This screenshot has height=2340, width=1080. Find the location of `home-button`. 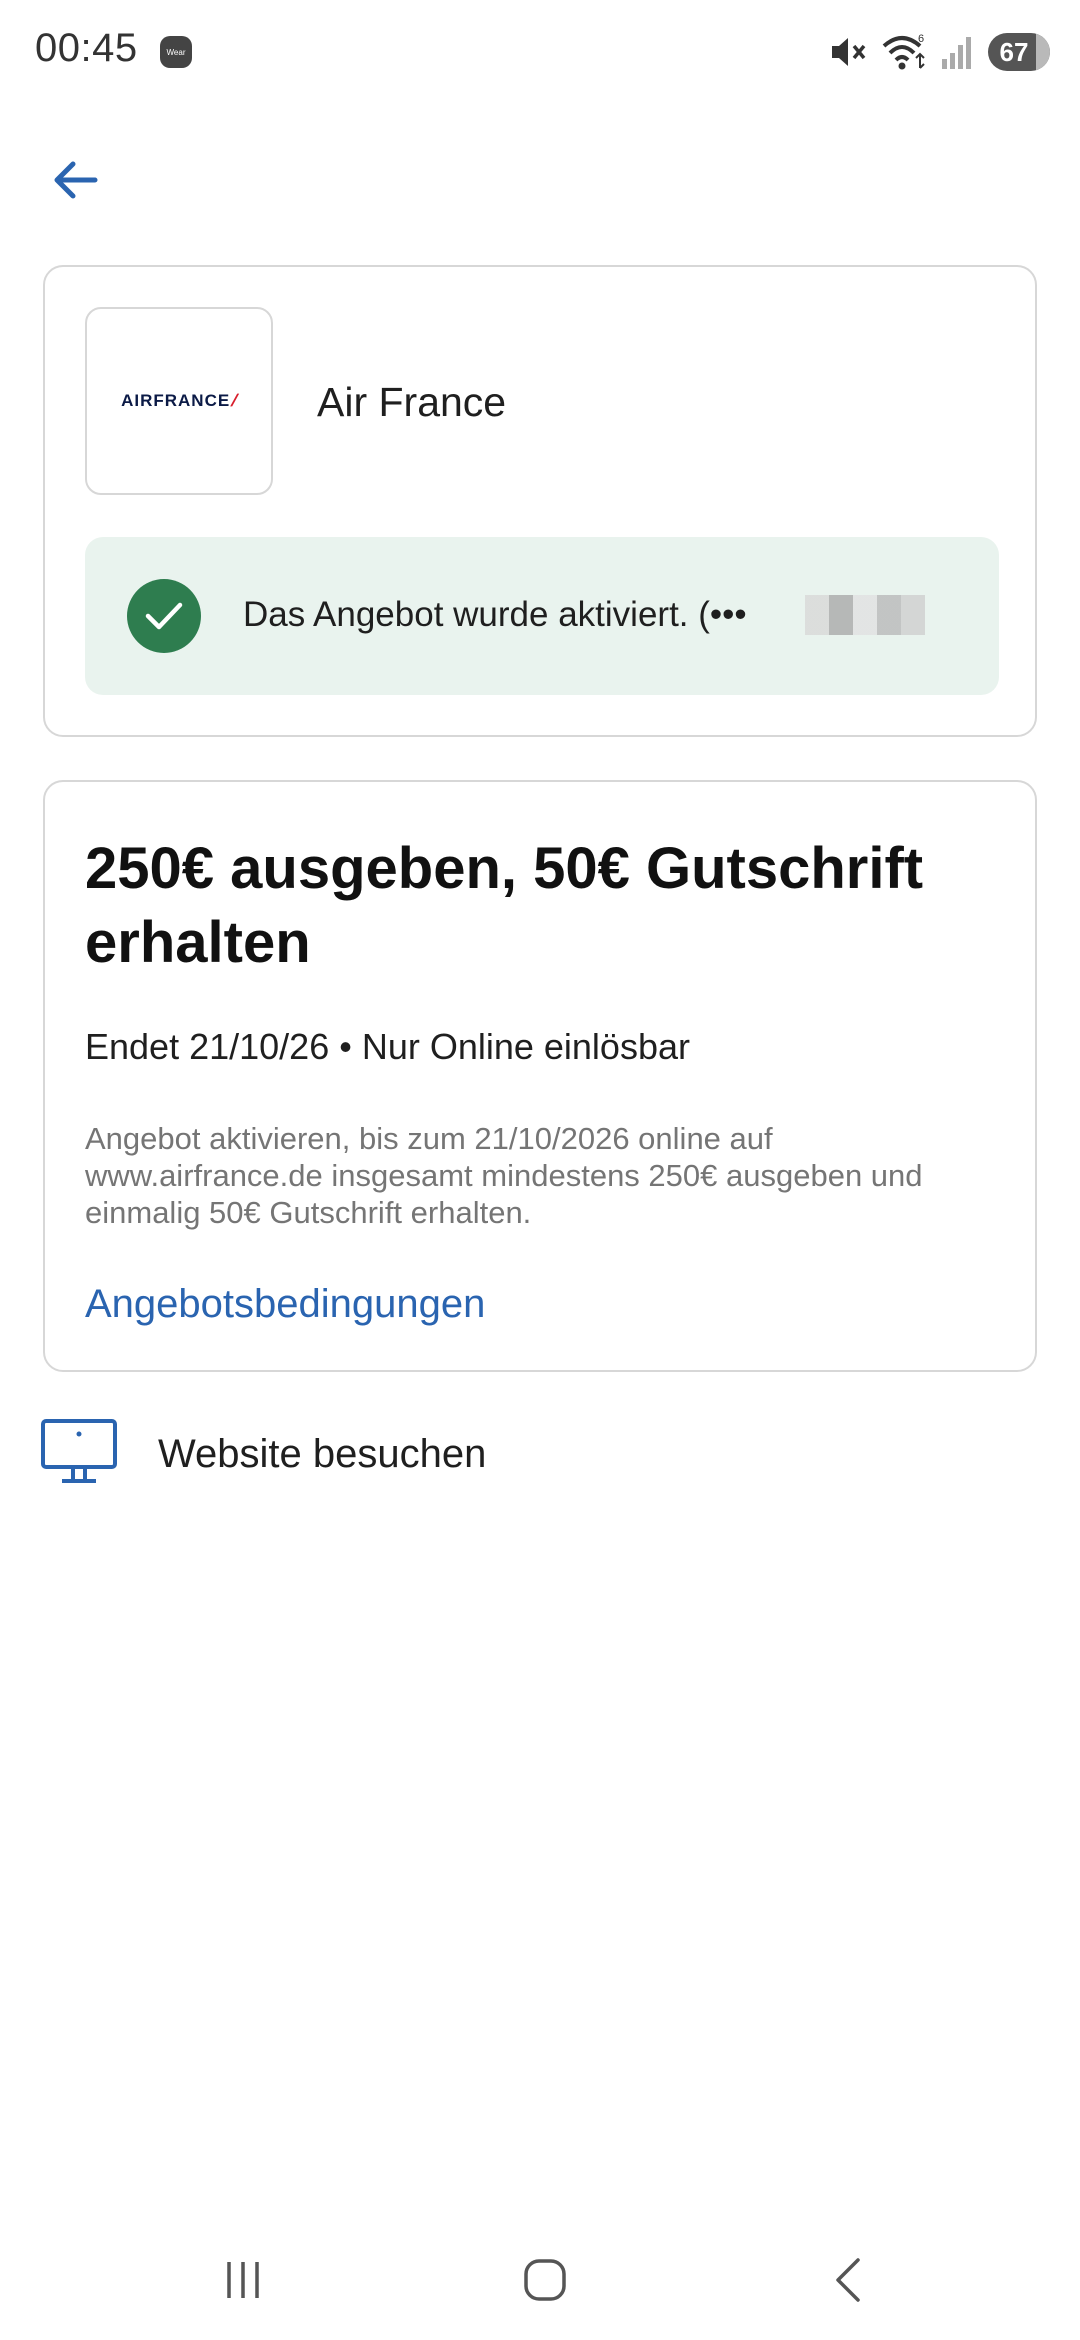

home-button is located at coordinates (545, 2280).